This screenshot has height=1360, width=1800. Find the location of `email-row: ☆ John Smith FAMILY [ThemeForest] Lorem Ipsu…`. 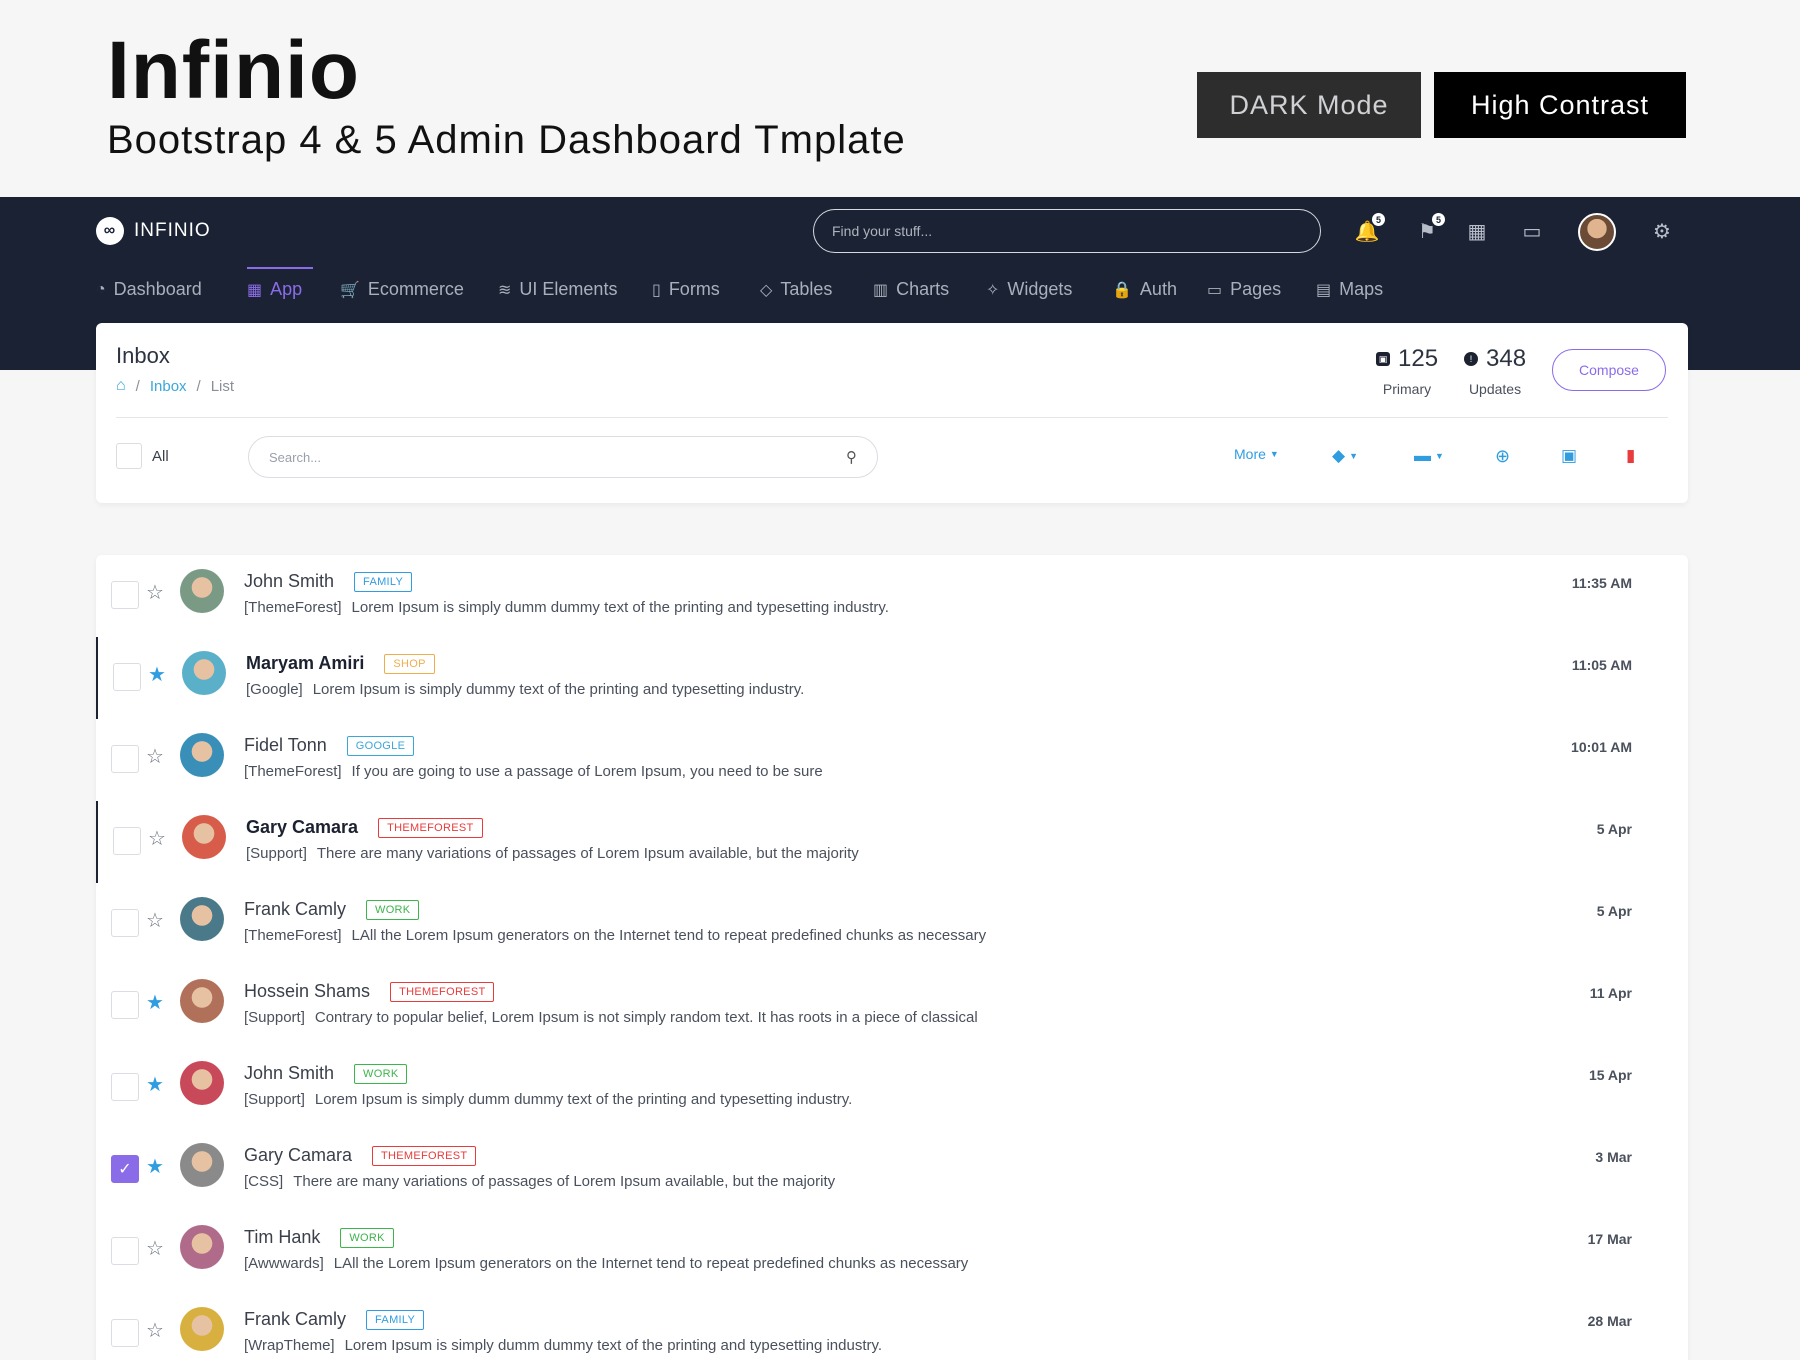

email-row: ☆ John Smith FAMILY [ThemeForest] Lorem Ipsu… is located at coordinates (892, 596).